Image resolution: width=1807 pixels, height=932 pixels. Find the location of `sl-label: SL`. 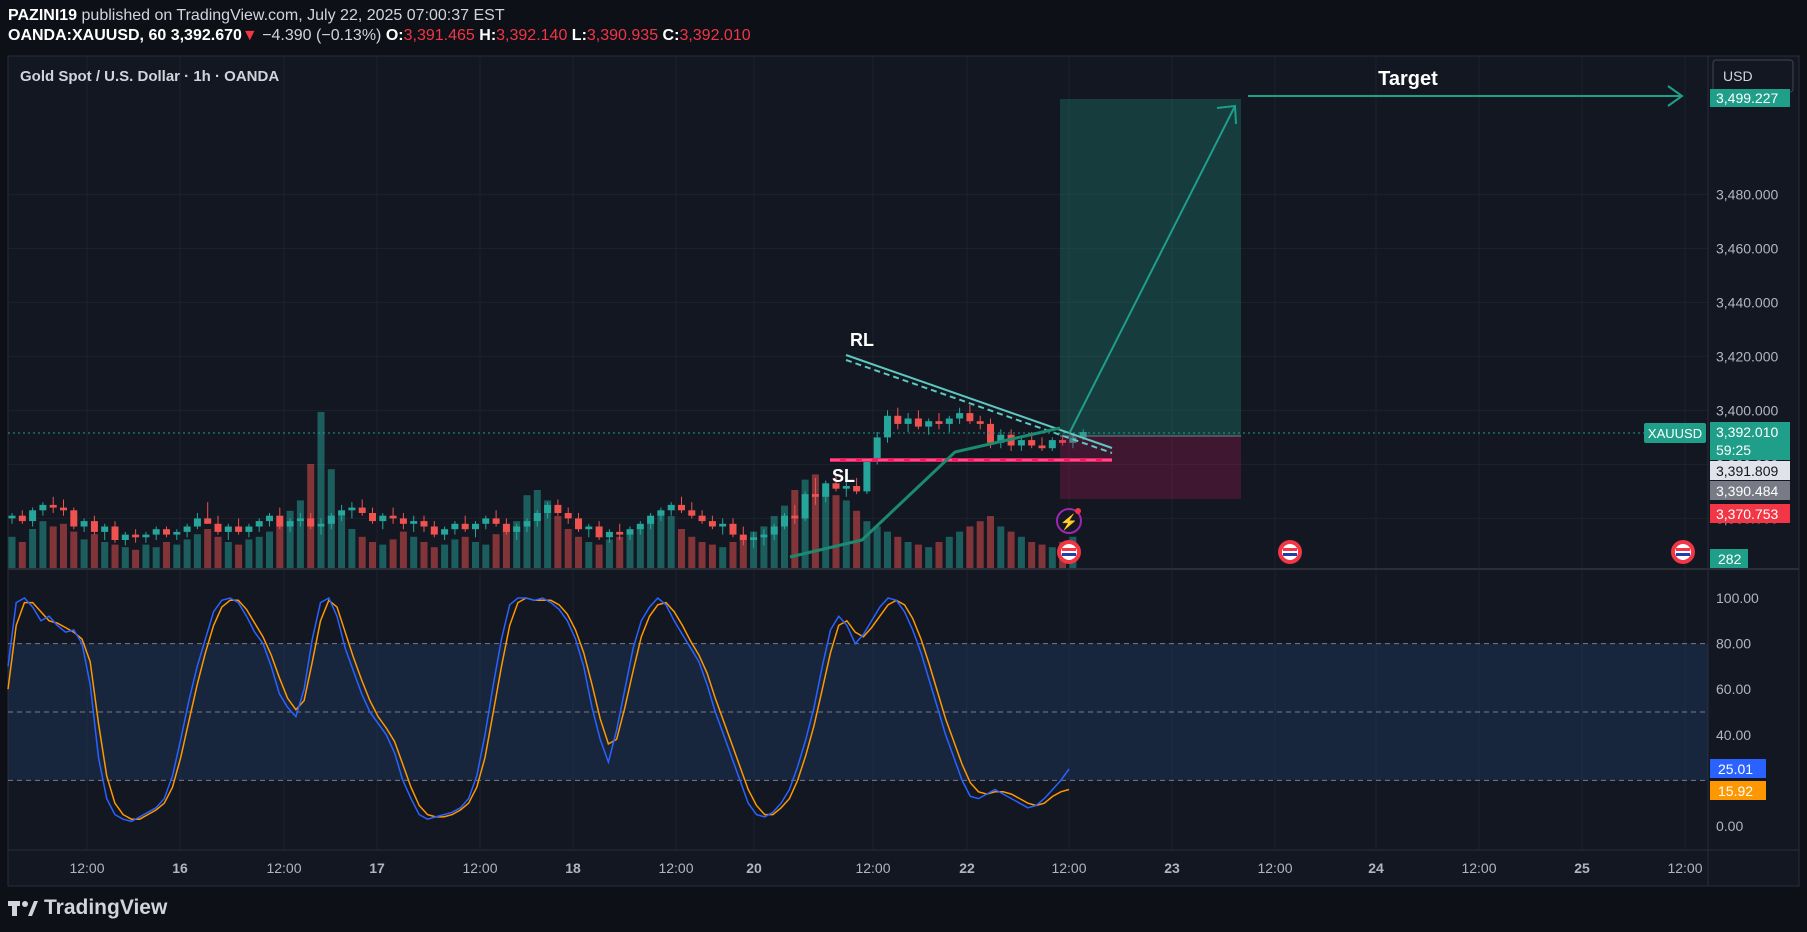

sl-label: SL is located at coordinates (843, 476).